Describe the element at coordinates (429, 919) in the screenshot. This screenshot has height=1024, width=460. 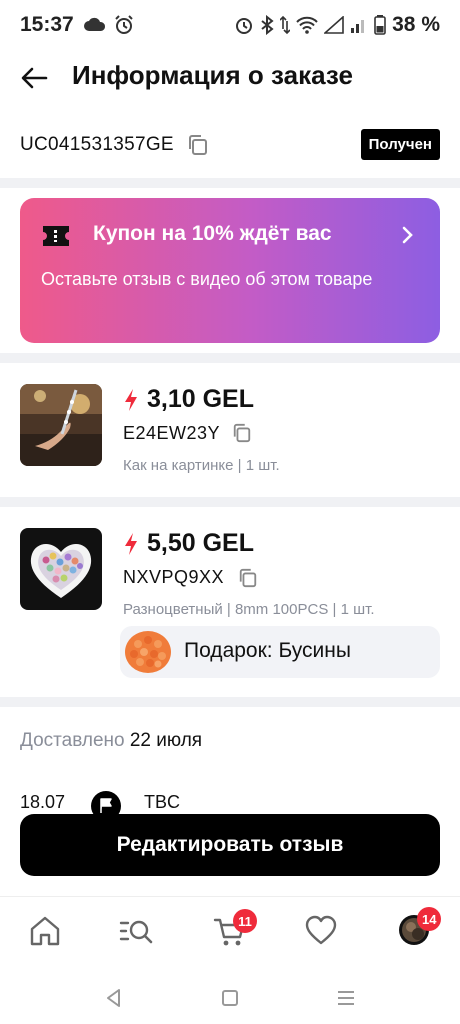
I see `account-badge: 14` at that location.